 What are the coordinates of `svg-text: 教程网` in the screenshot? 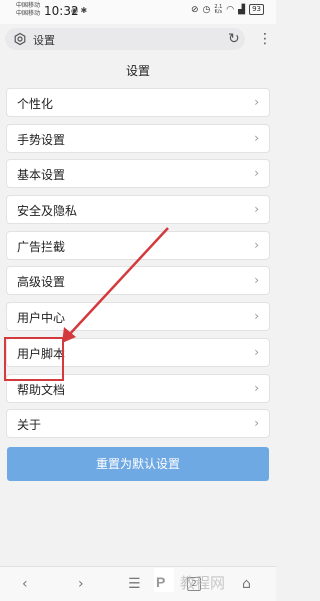 It's located at (202, 583).